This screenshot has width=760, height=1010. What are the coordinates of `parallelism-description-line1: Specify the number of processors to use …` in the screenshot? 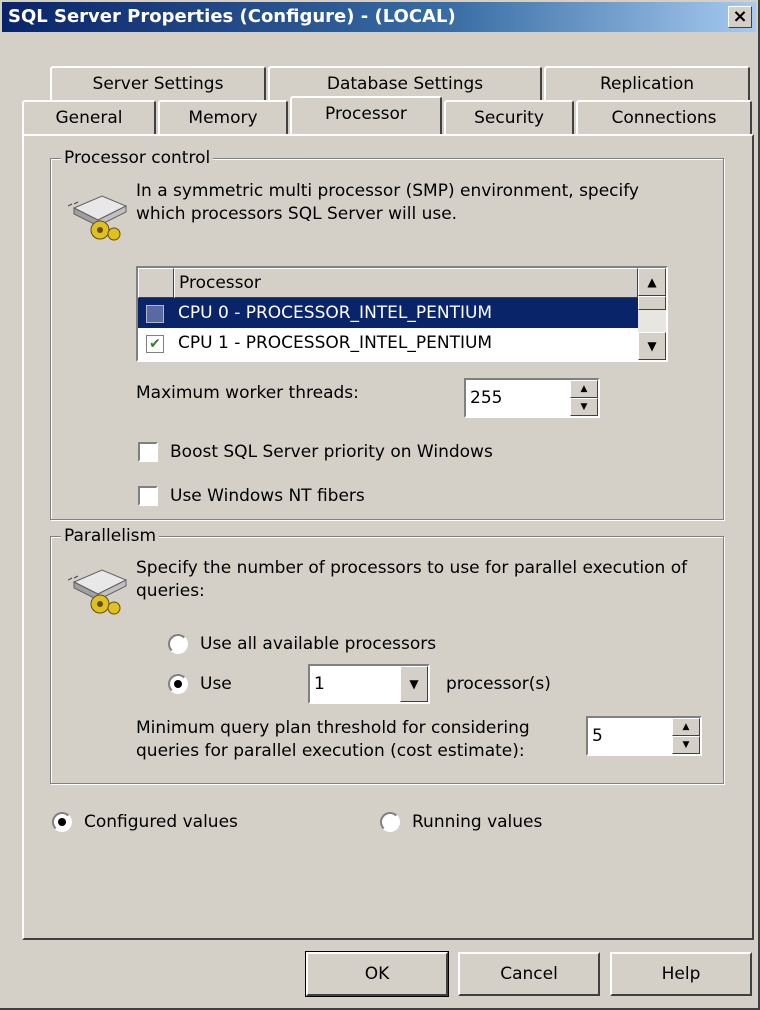 It's located at (412, 568).